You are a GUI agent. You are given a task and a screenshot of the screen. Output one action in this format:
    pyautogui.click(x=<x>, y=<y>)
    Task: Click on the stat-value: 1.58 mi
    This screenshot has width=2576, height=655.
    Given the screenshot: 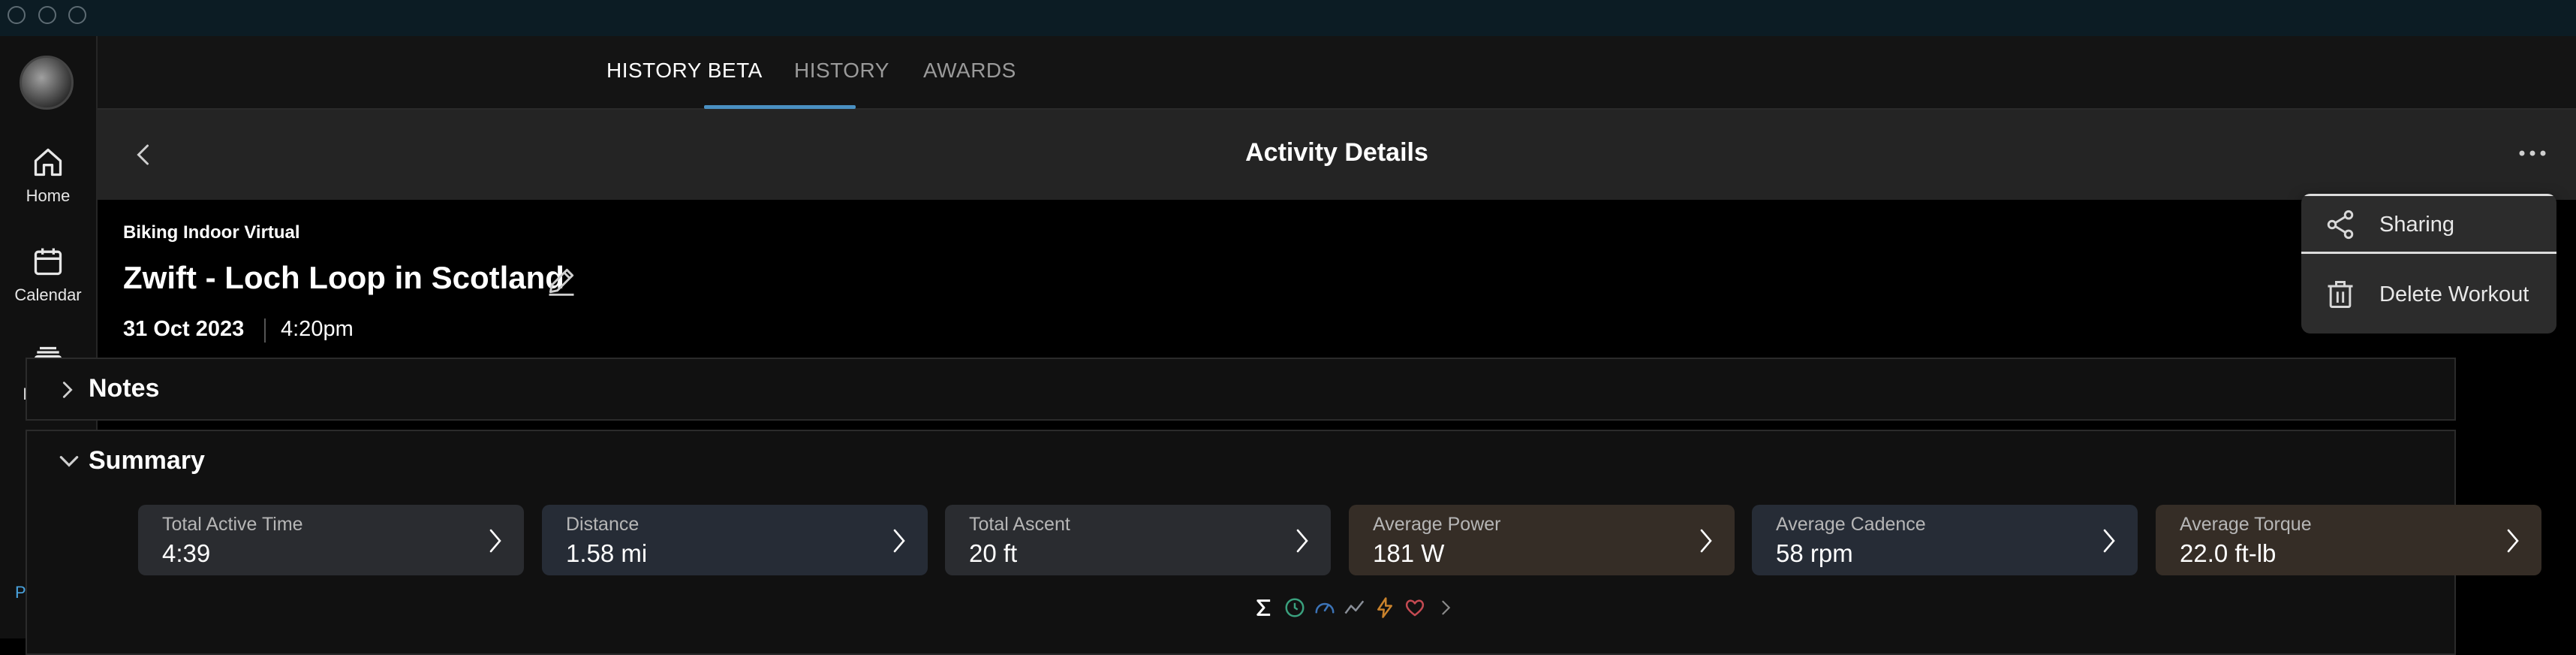 What is the action you would take?
    pyautogui.click(x=607, y=553)
    